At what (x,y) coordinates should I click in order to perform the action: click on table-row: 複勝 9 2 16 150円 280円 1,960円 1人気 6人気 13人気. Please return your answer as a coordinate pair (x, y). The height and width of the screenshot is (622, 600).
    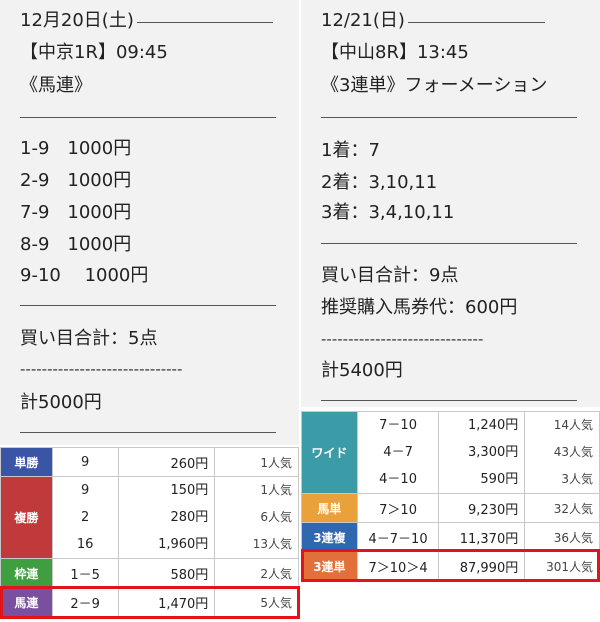
    Looking at the image, I should click on (149, 517).